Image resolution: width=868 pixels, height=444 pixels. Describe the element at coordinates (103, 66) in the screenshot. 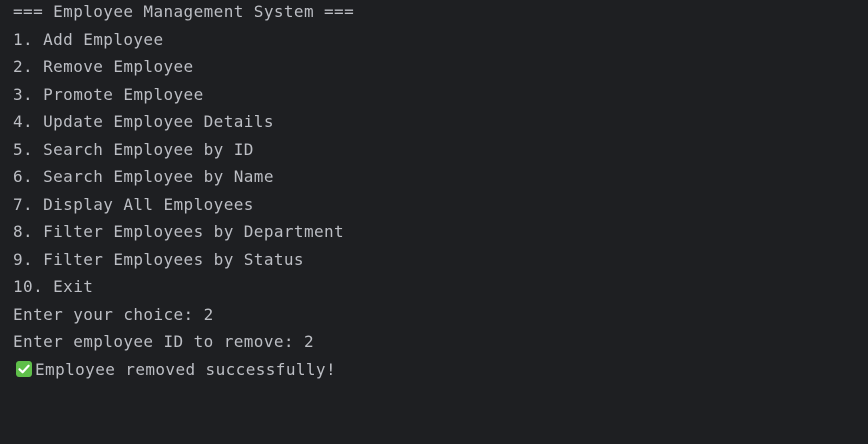

I see `menu-item-remove-employee: 2. Remove Employee` at that location.